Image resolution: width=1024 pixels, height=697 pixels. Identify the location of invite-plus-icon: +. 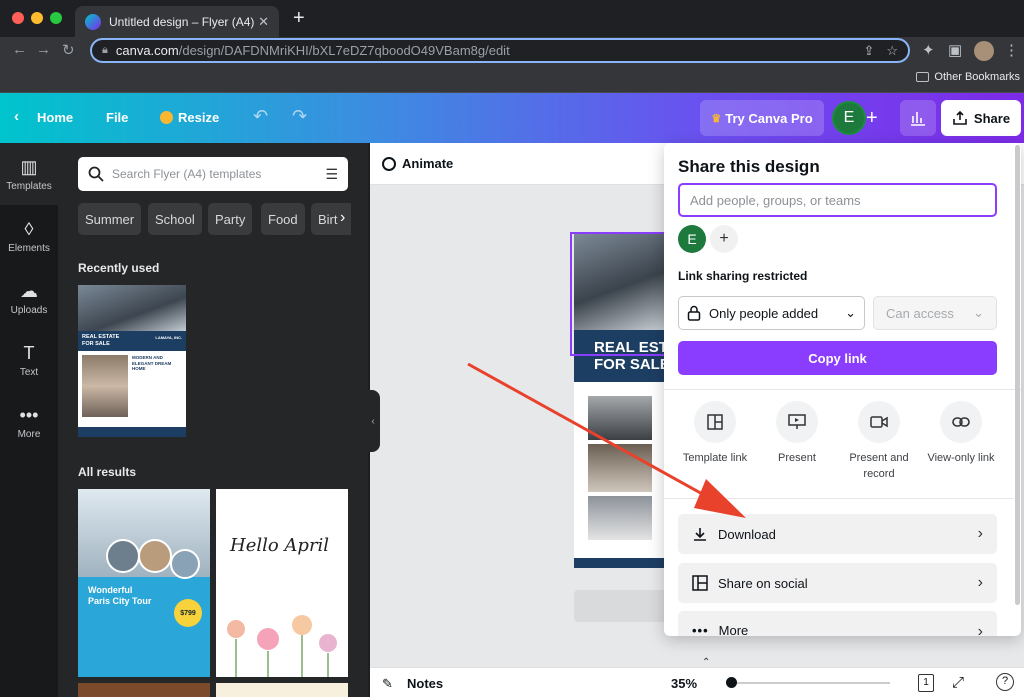
(872, 118).